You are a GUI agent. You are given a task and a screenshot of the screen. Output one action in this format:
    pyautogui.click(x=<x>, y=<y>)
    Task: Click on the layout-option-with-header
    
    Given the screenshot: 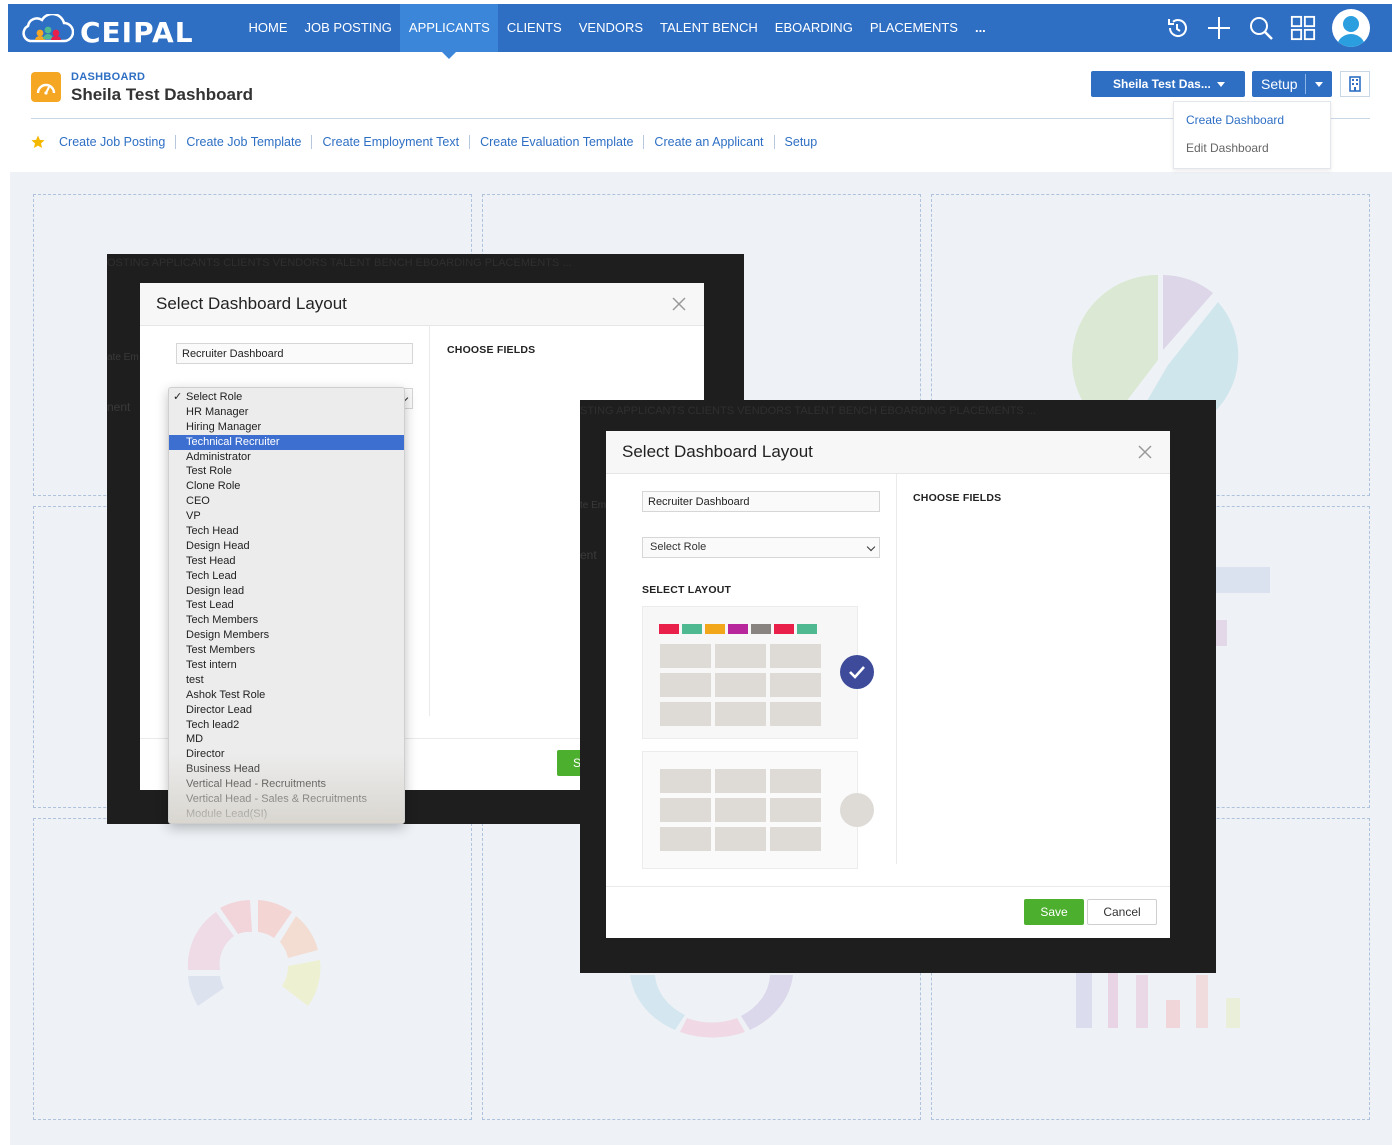 What is the action you would take?
    pyautogui.click(x=750, y=672)
    